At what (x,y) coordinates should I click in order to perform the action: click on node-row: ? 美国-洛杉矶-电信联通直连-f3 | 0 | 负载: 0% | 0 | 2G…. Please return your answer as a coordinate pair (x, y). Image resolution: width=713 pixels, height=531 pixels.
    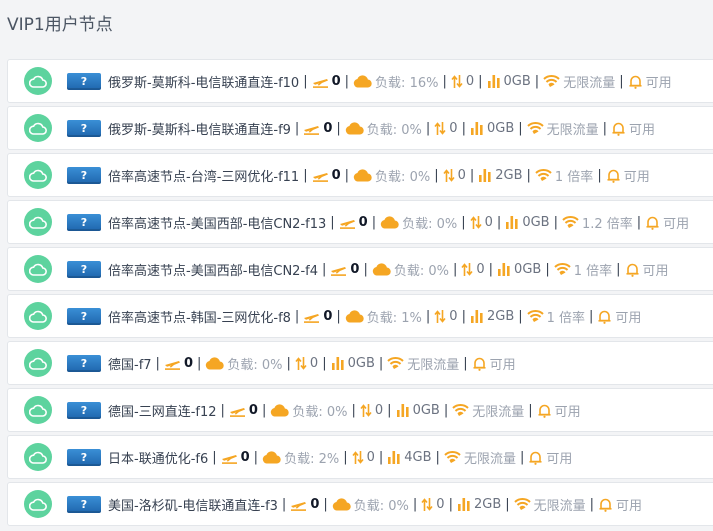
    Looking at the image, I should click on (360, 504).